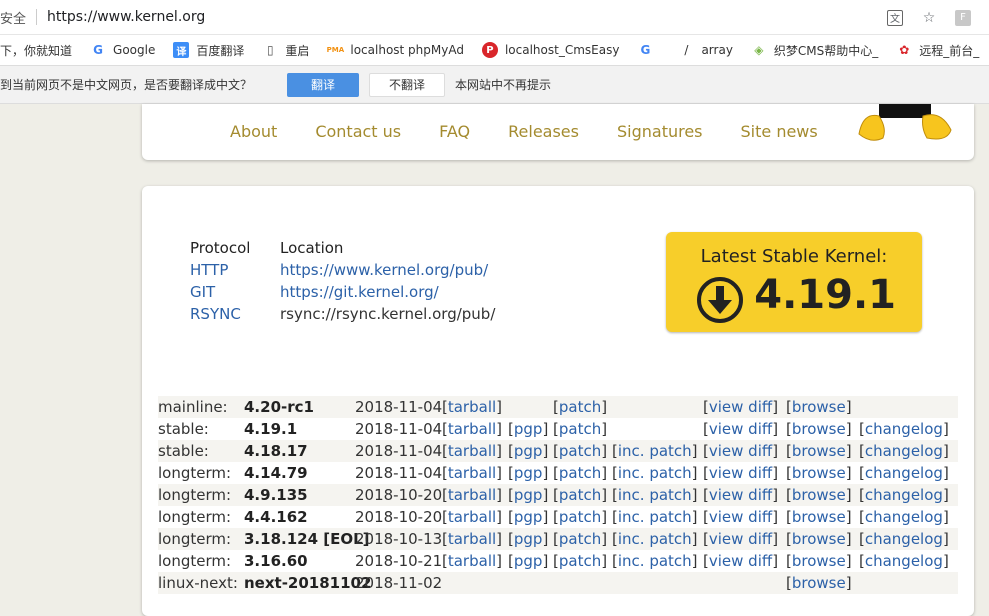  What do you see at coordinates (543, 131) in the screenshot?
I see `nav-releases: Releases` at bounding box center [543, 131].